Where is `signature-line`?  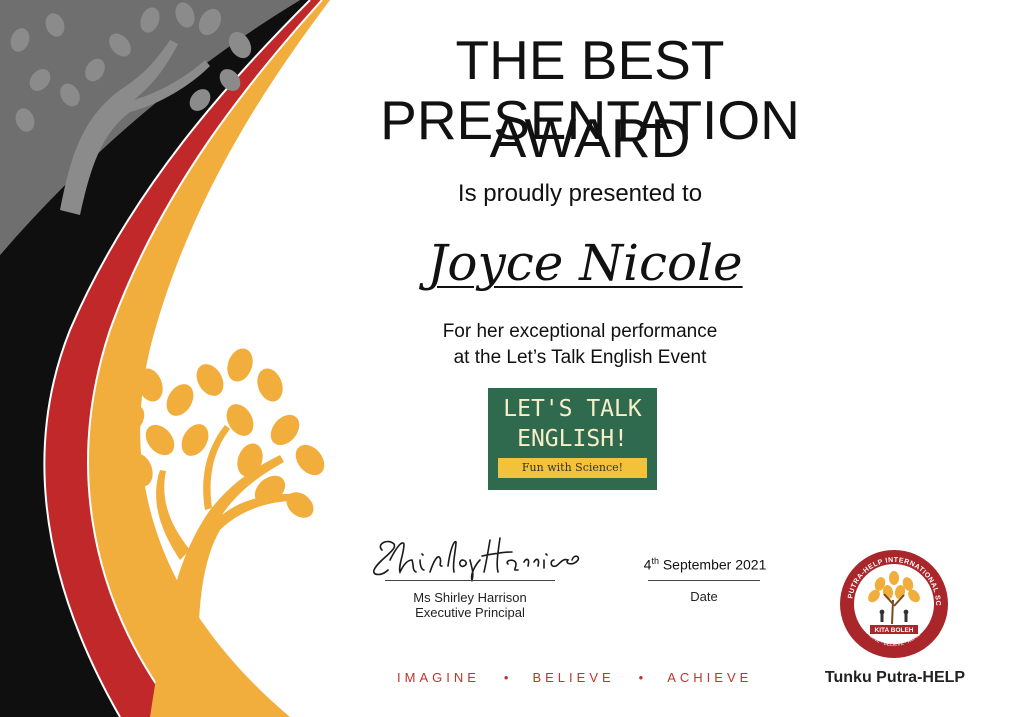
signature-line is located at coordinates (470, 580).